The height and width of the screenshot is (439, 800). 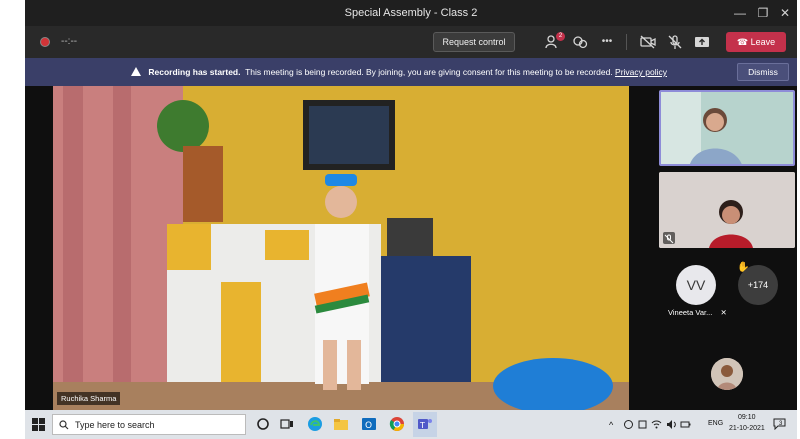 I want to click on share-screen-icon, so click(x=702, y=42).